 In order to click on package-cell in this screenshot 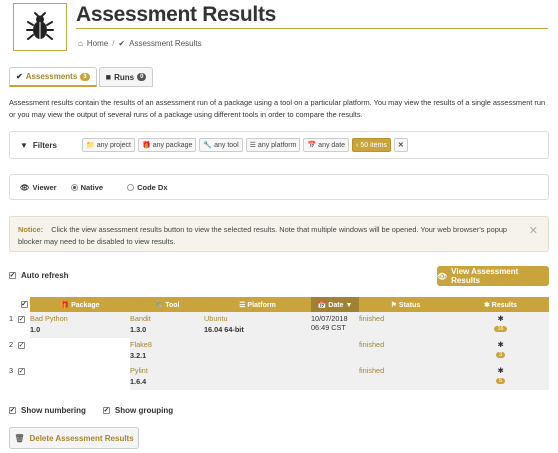, I will do `click(80, 351)`.